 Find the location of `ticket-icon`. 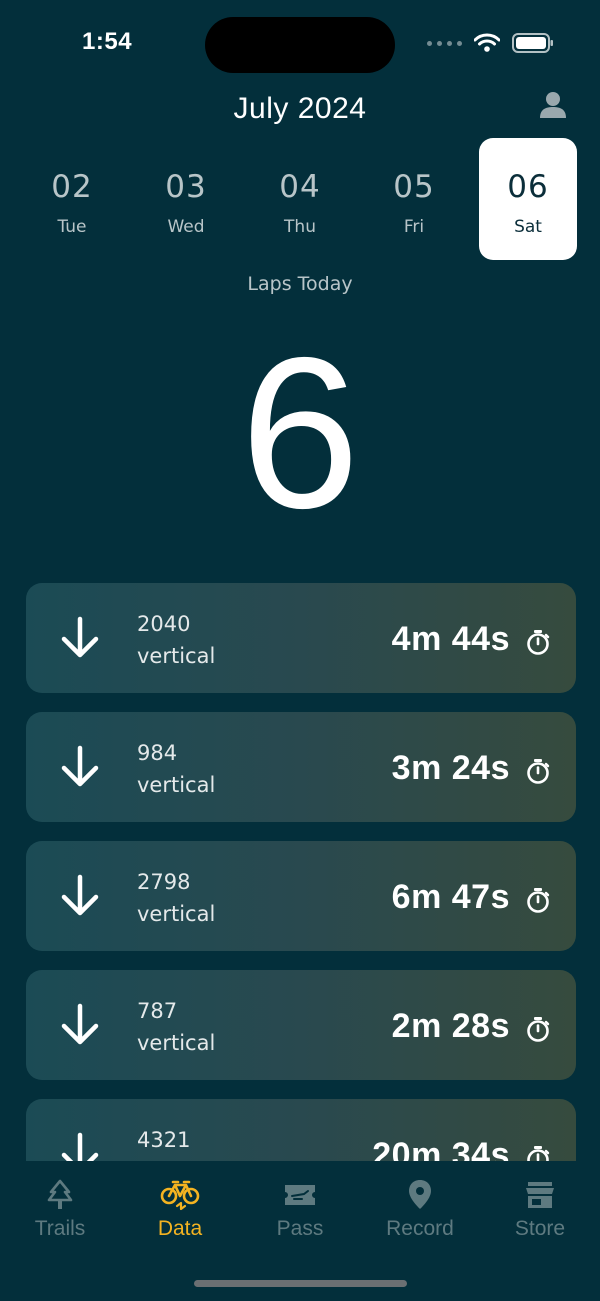

ticket-icon is located at coordinates (300, 1195).